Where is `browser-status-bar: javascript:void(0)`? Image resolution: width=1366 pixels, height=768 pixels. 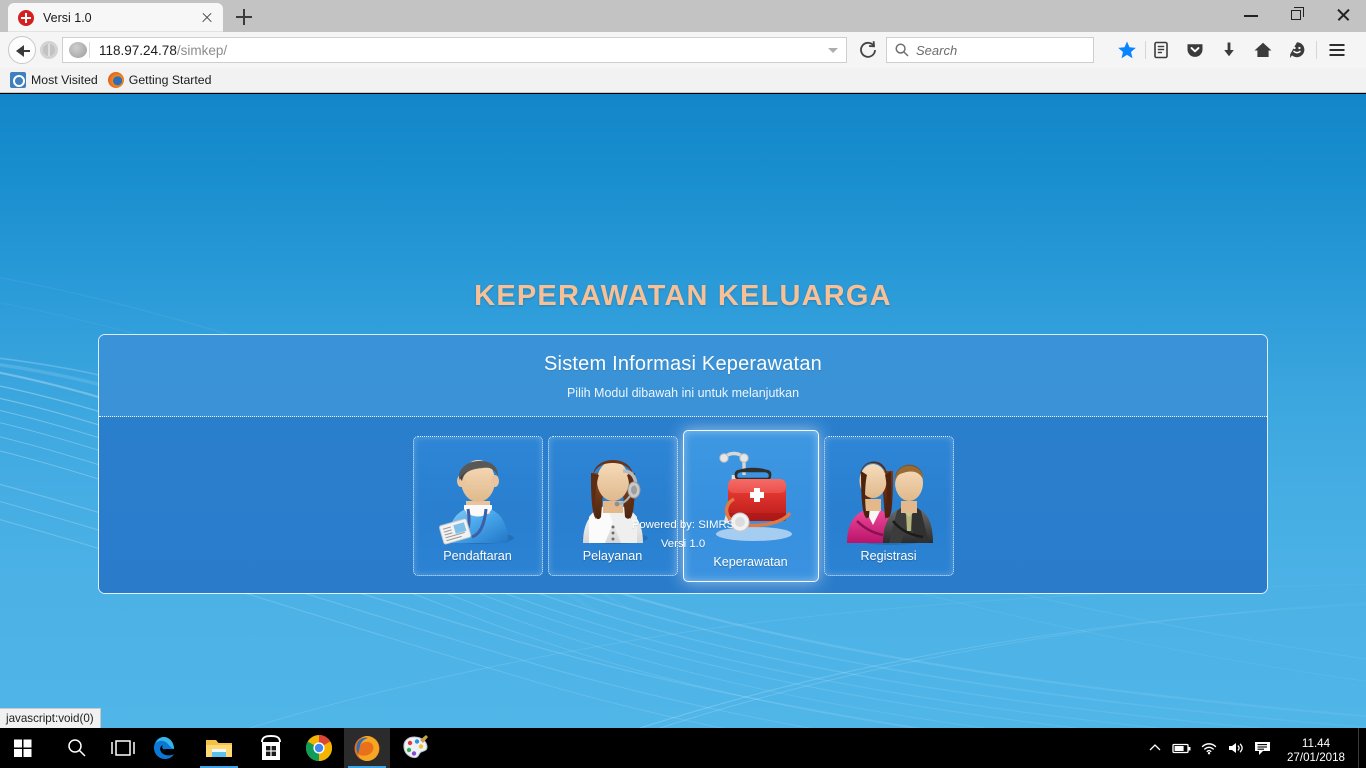
browser-status-bar: javascript:void(0) is located at coordinates (50, 718).